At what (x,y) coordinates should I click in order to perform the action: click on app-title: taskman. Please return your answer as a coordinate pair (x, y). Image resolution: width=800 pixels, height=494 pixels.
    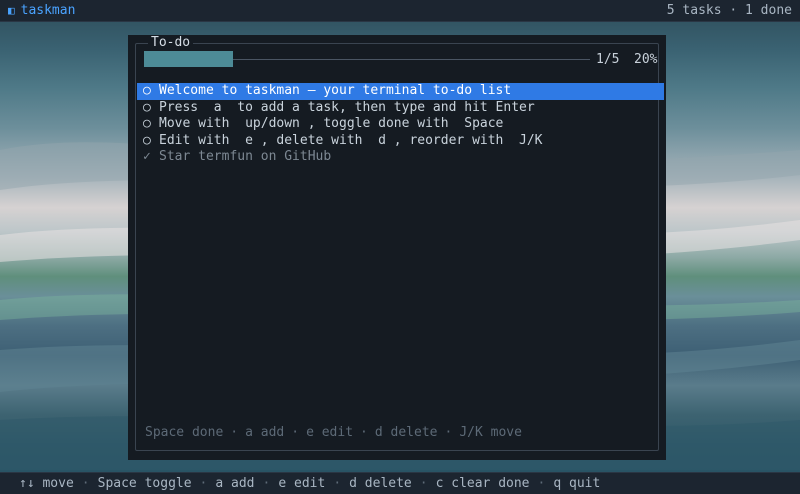
    Looking at the image, I should click on (48, 10).